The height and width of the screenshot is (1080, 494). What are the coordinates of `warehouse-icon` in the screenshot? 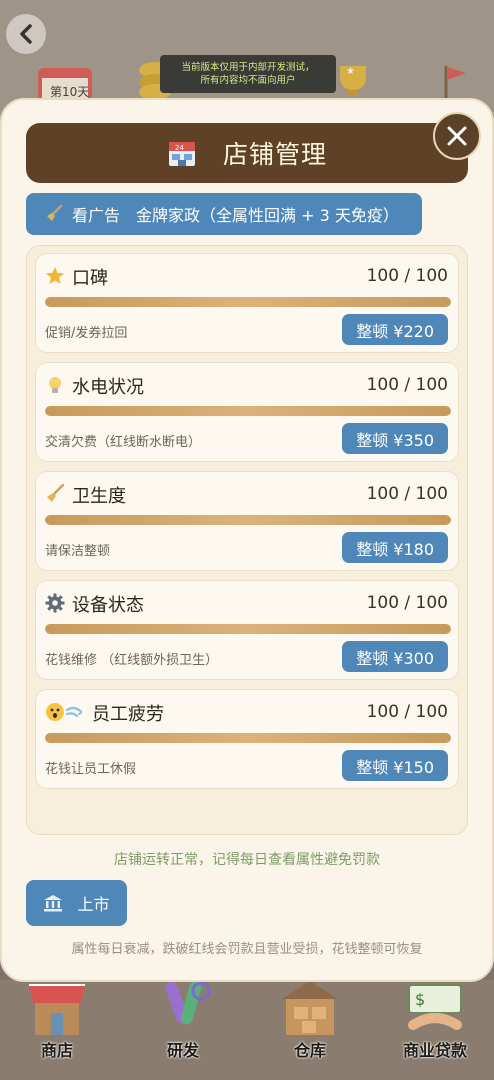 It's located at (310, 1007).